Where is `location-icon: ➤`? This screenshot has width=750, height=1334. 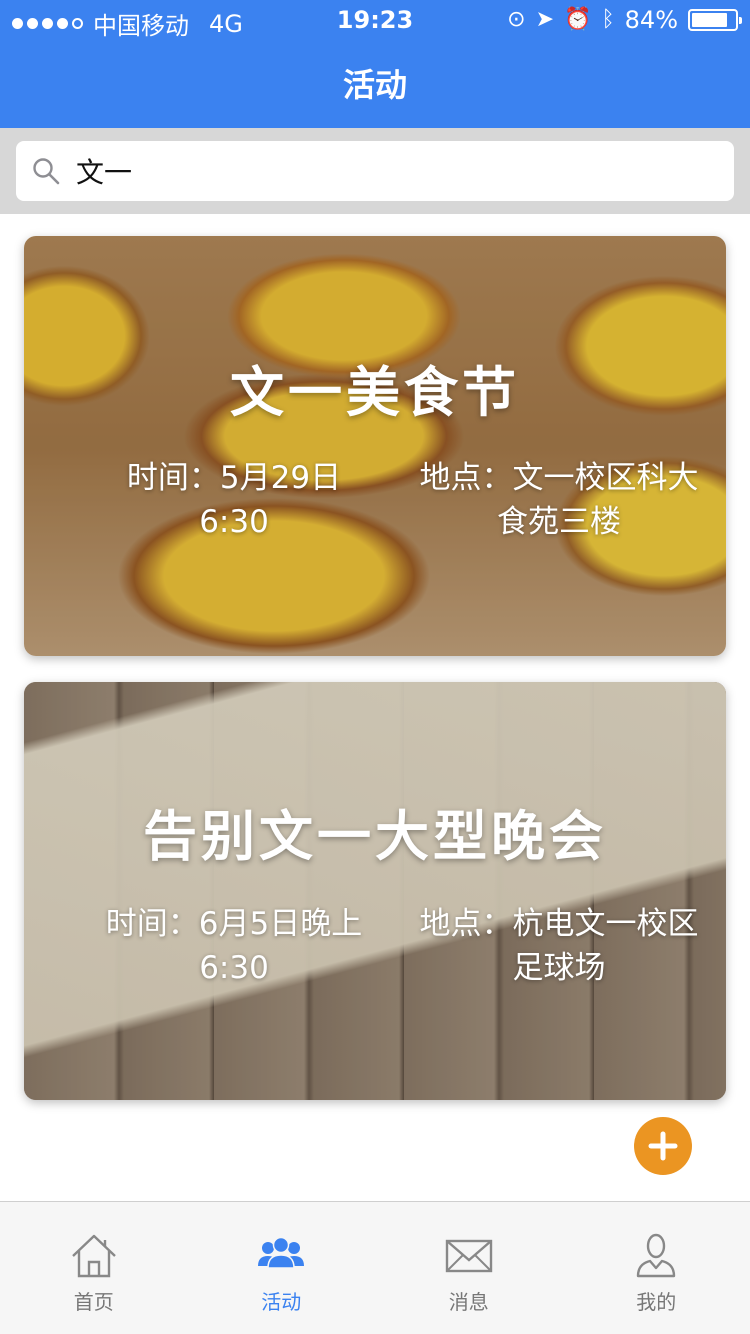
location-icon: ➤ is located at coordinates (545, 19).